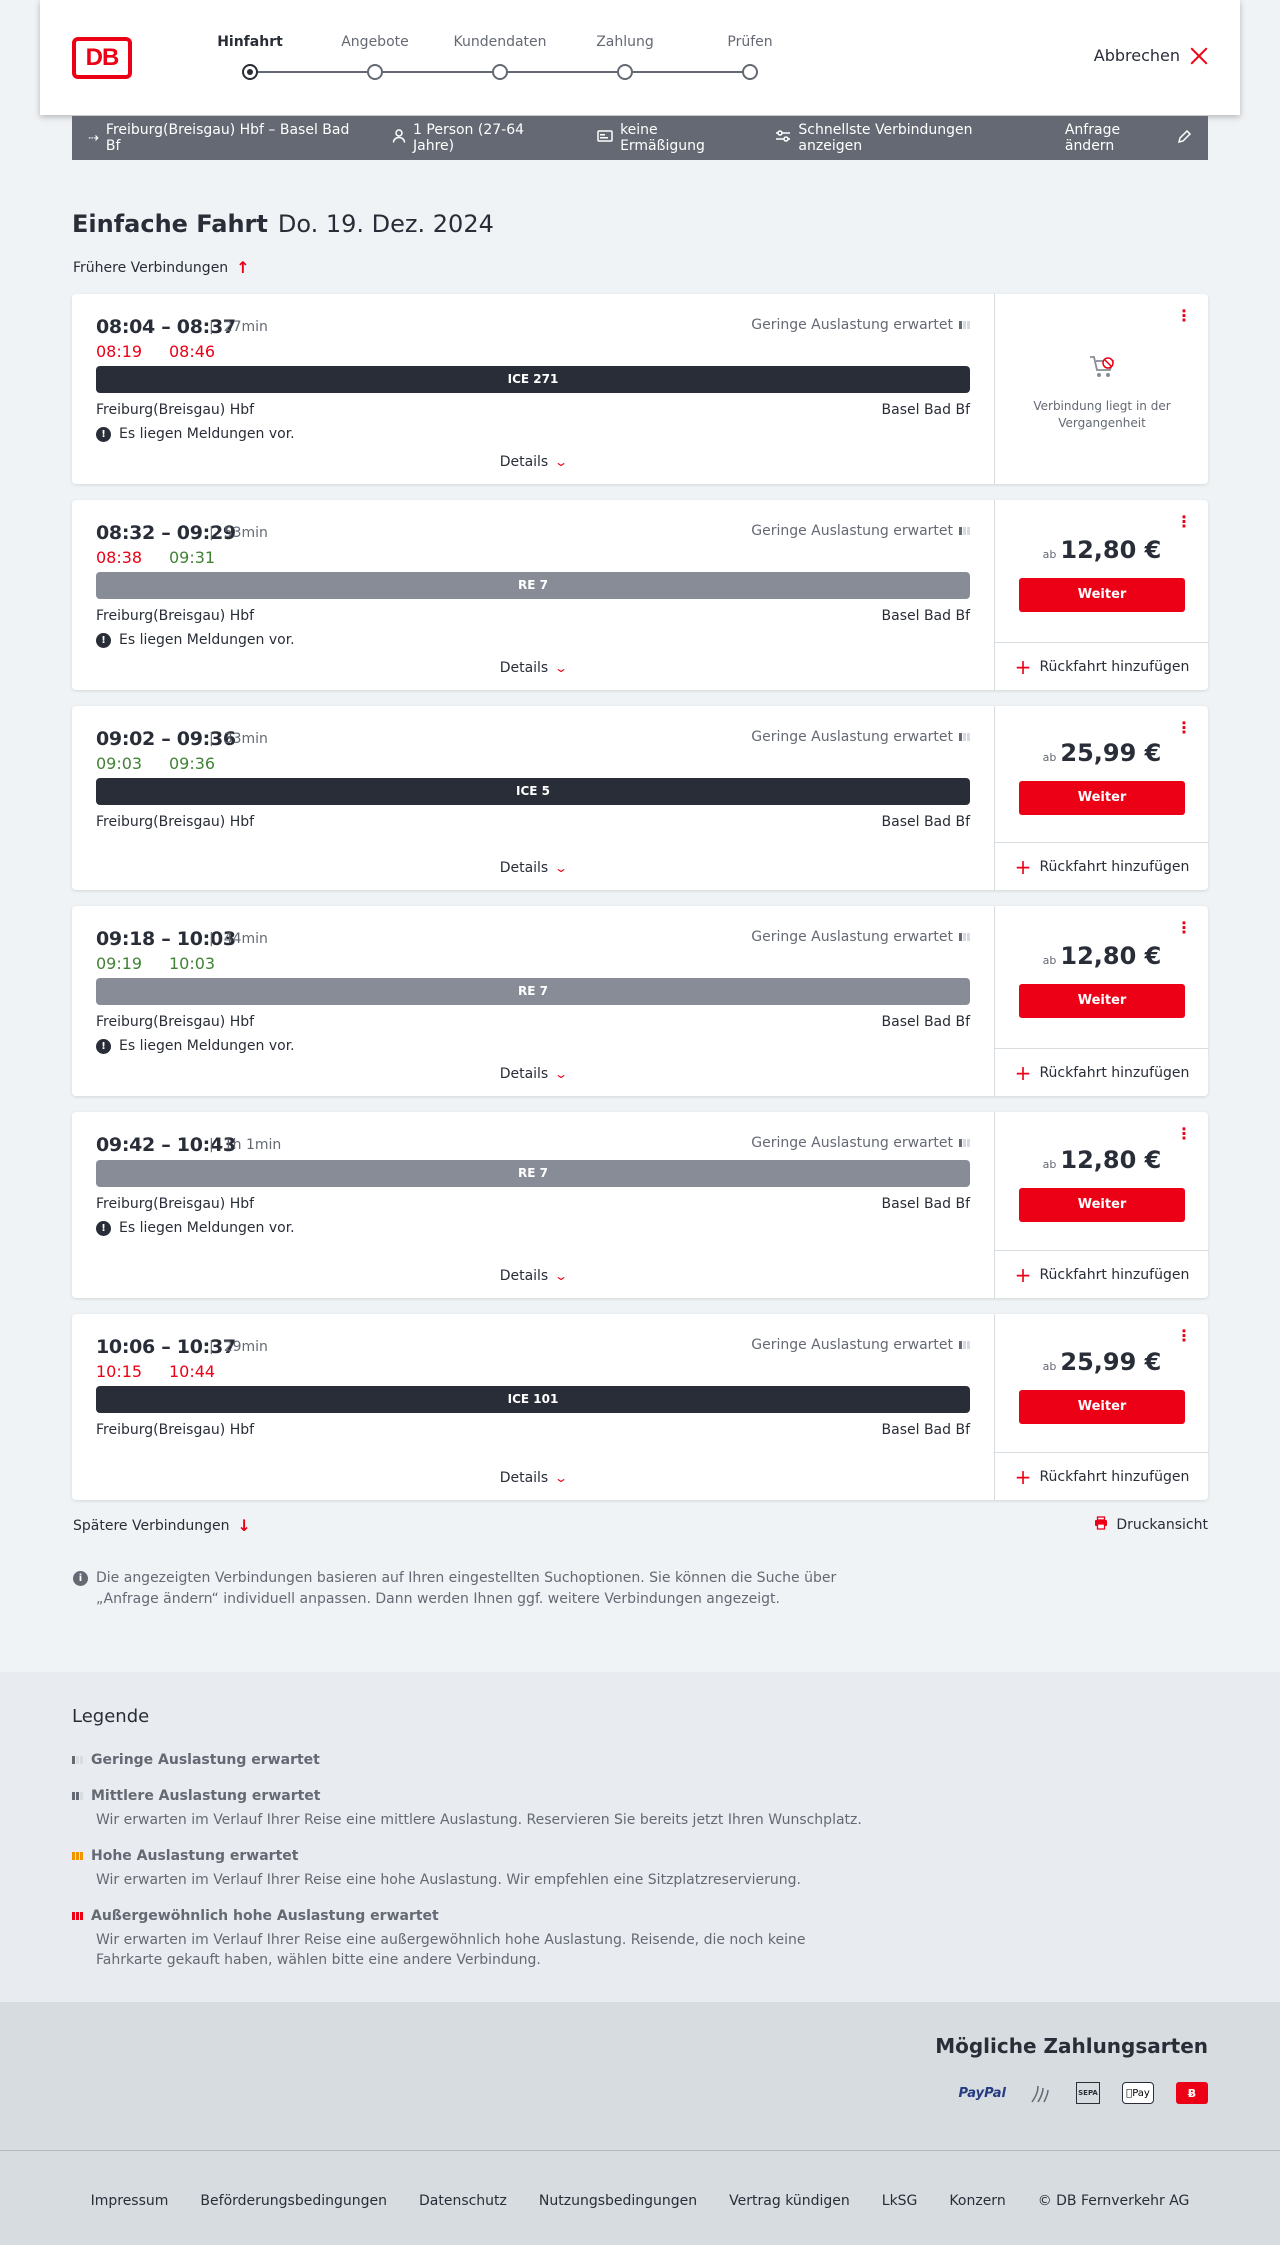 Image resolution: width=1280 pixels, height=2245 pixels. I want to click on footer-link-impressum: Impressum, so click(130, 2201).